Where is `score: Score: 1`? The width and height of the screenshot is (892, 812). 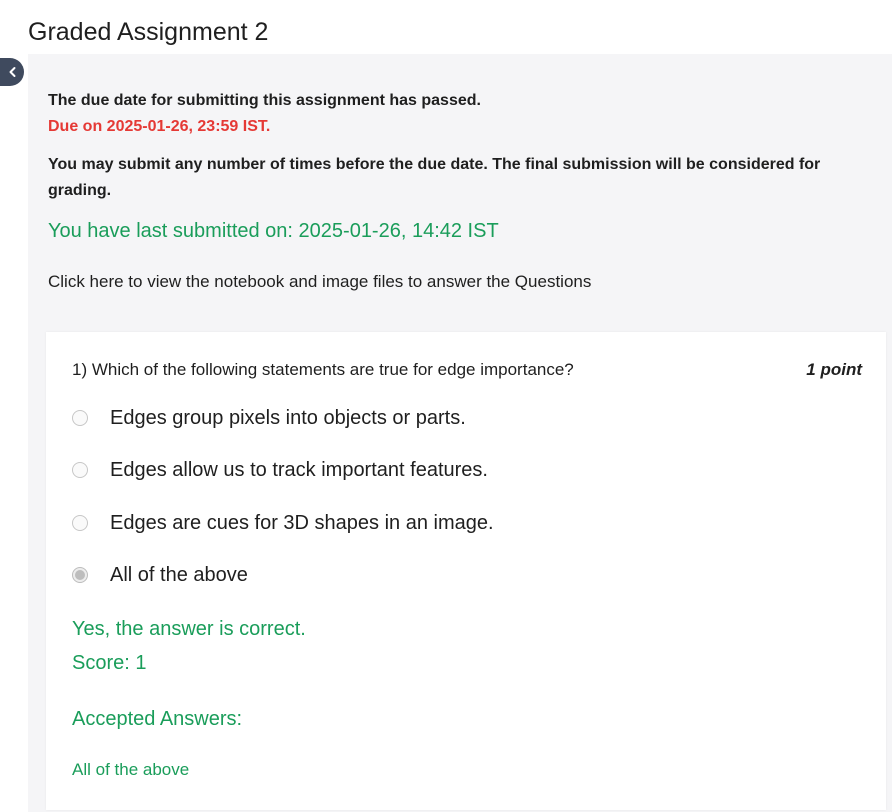
score: Score: 1 is located at coordinates (109, 663).